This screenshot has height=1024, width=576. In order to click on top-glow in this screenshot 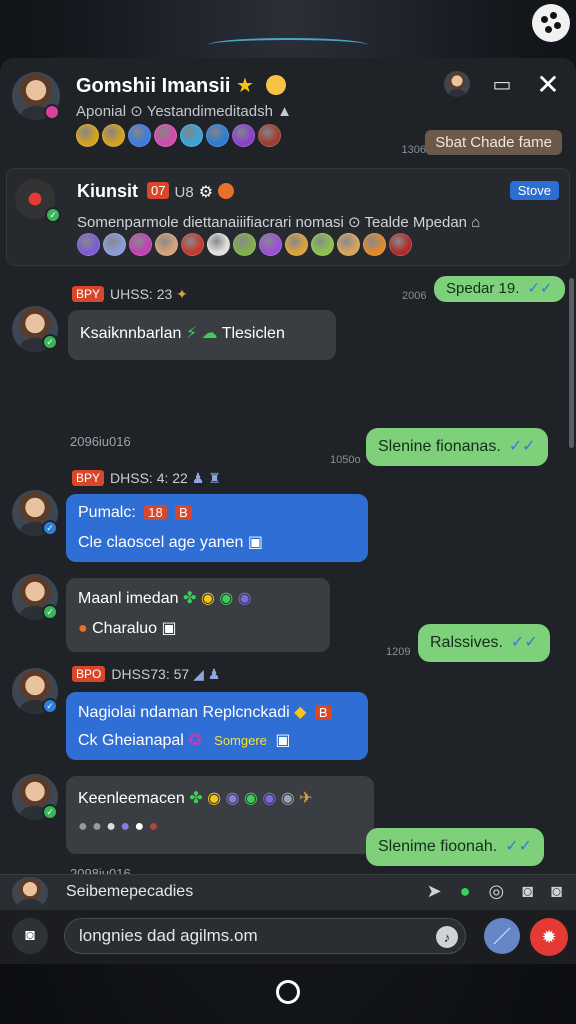, I will do `click(288, 45)`.